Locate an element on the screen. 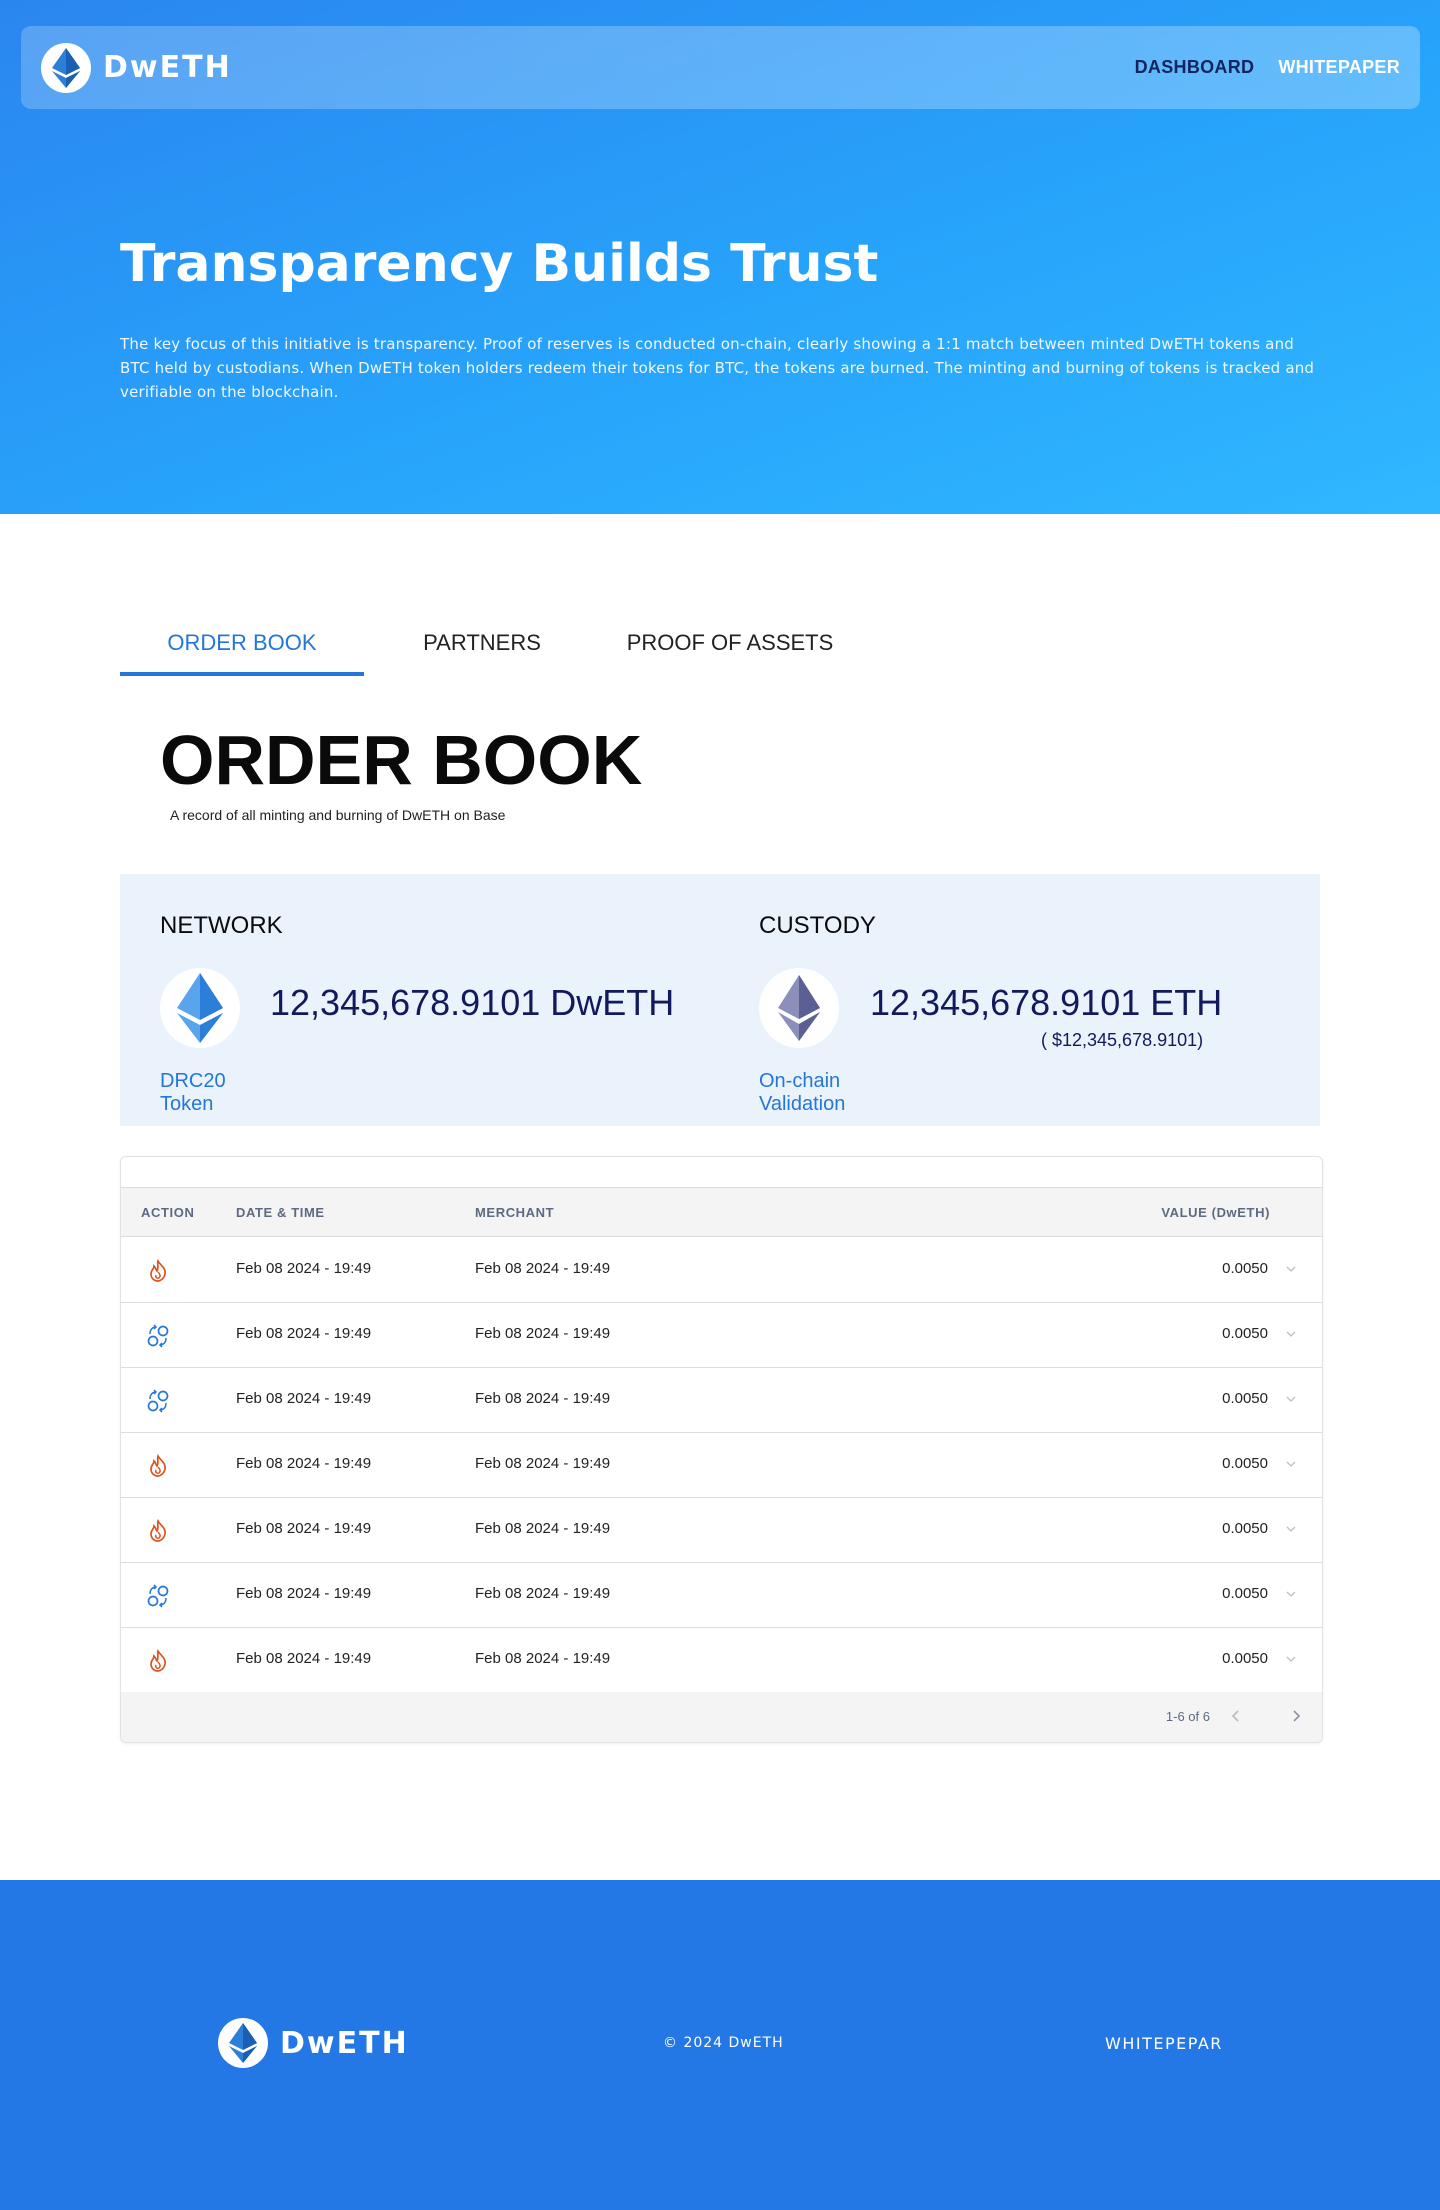 This screenshot has height=2210, width=1440. section-tabs: ORDER BOOK PARTNERS PROOF OF ASSETS is located at coordinates (490, 648).